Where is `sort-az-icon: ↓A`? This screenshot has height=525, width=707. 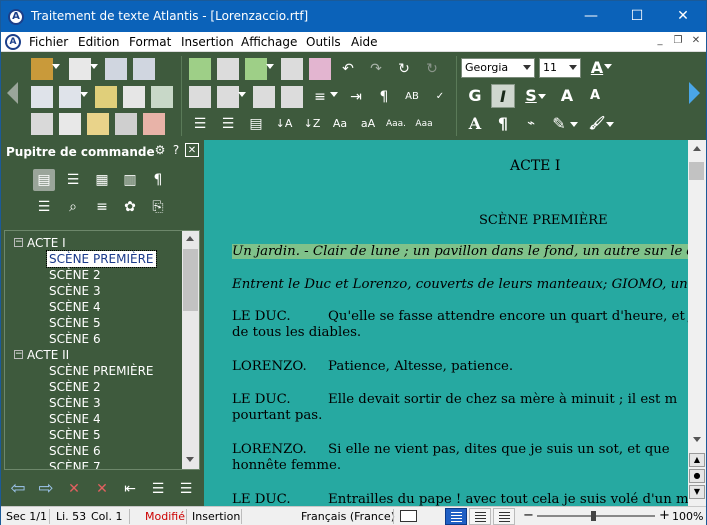
sort-az-icon: ↓A is located at coordinates (284, 124).